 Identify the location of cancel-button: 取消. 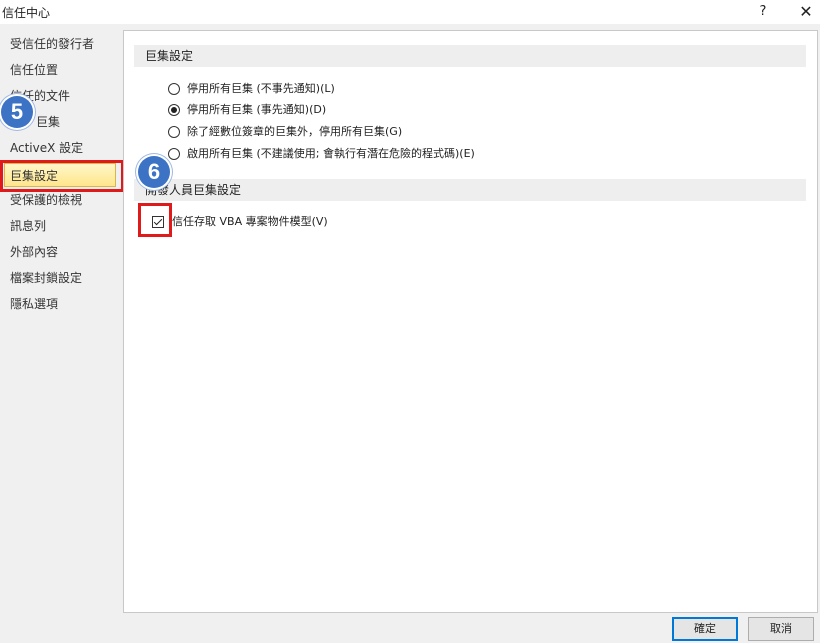
(781, 629).